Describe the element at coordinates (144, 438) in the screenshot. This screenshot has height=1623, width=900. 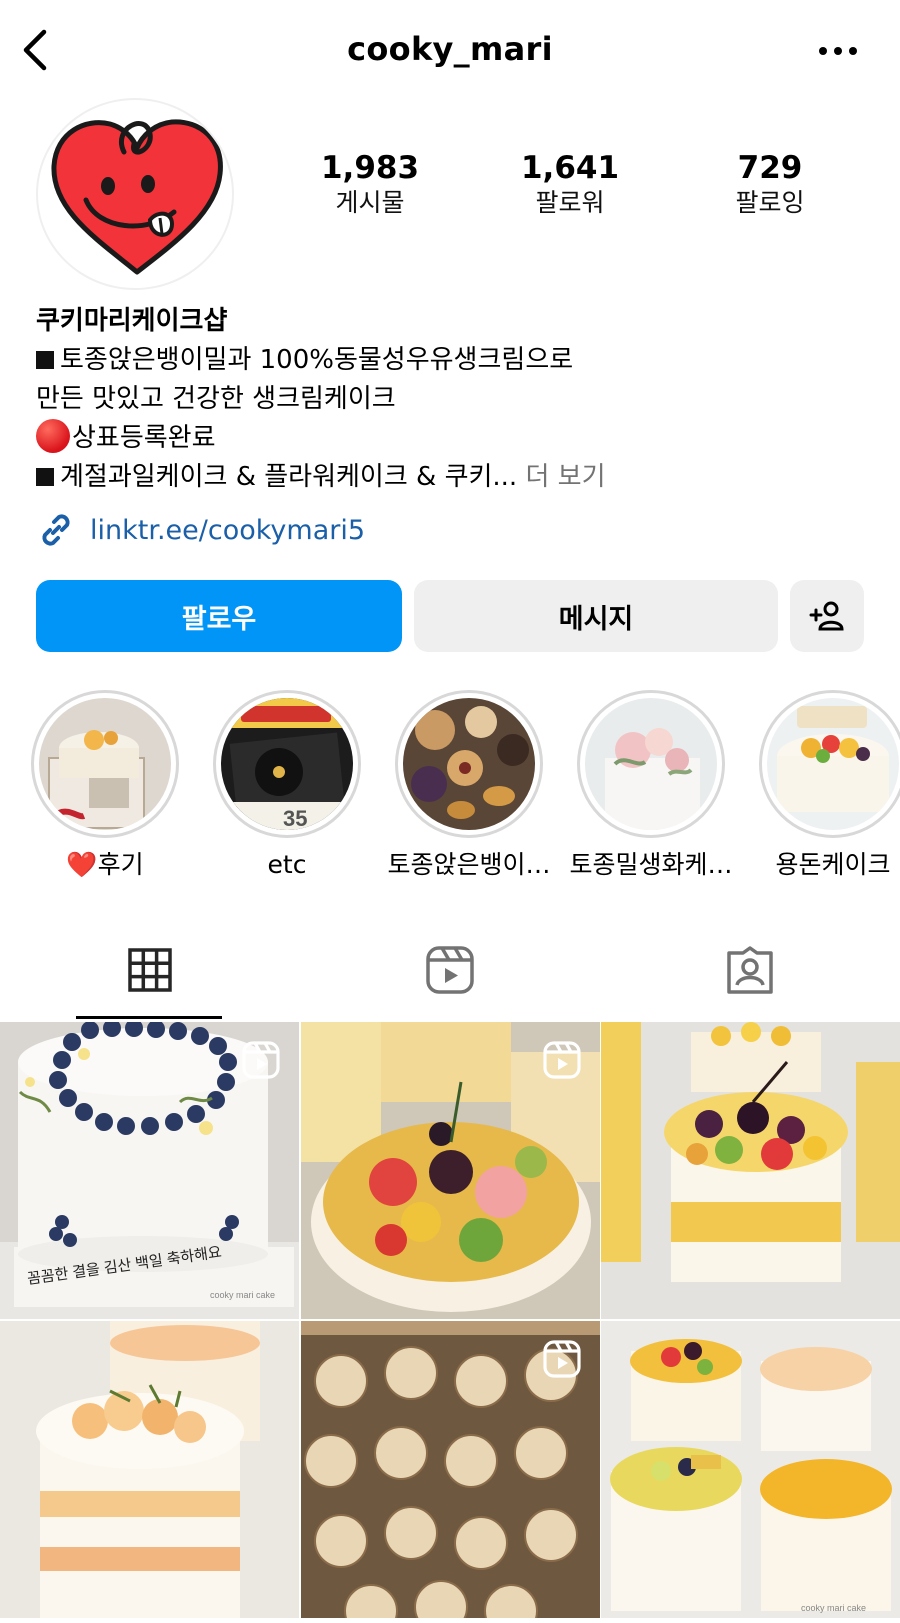
I see `bio-line-text: 상표등록완료` at that location.